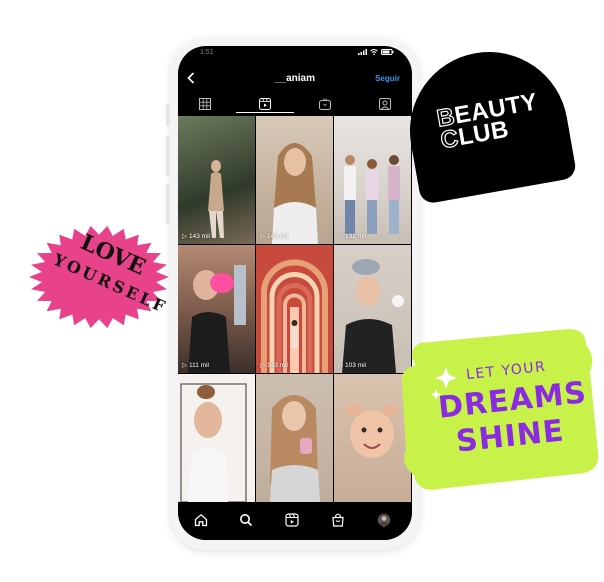 The image size is (604, 582). I want to click on profile-avatar, so click(384, 520).